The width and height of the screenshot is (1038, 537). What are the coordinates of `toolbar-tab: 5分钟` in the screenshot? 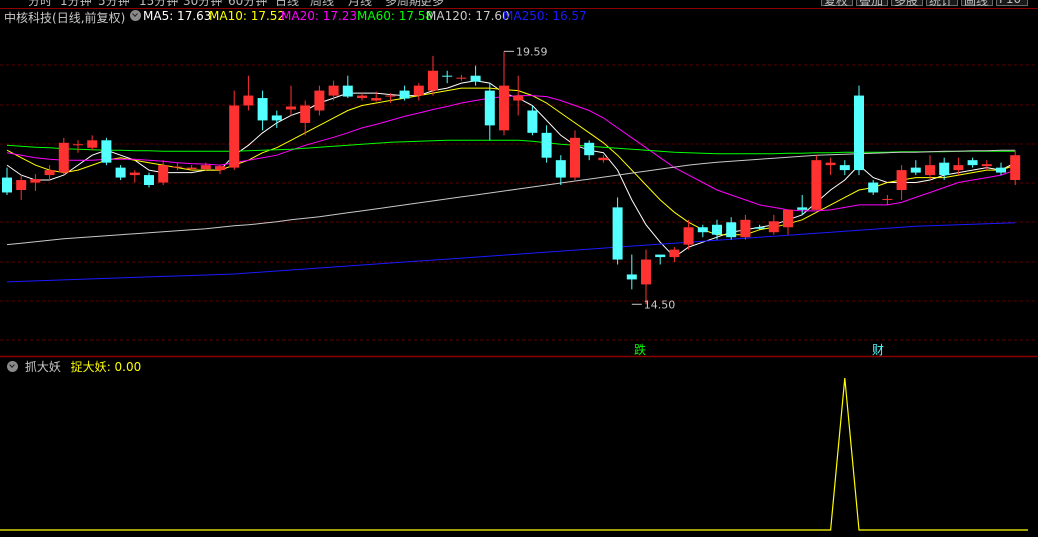 It's located at (114, 3).